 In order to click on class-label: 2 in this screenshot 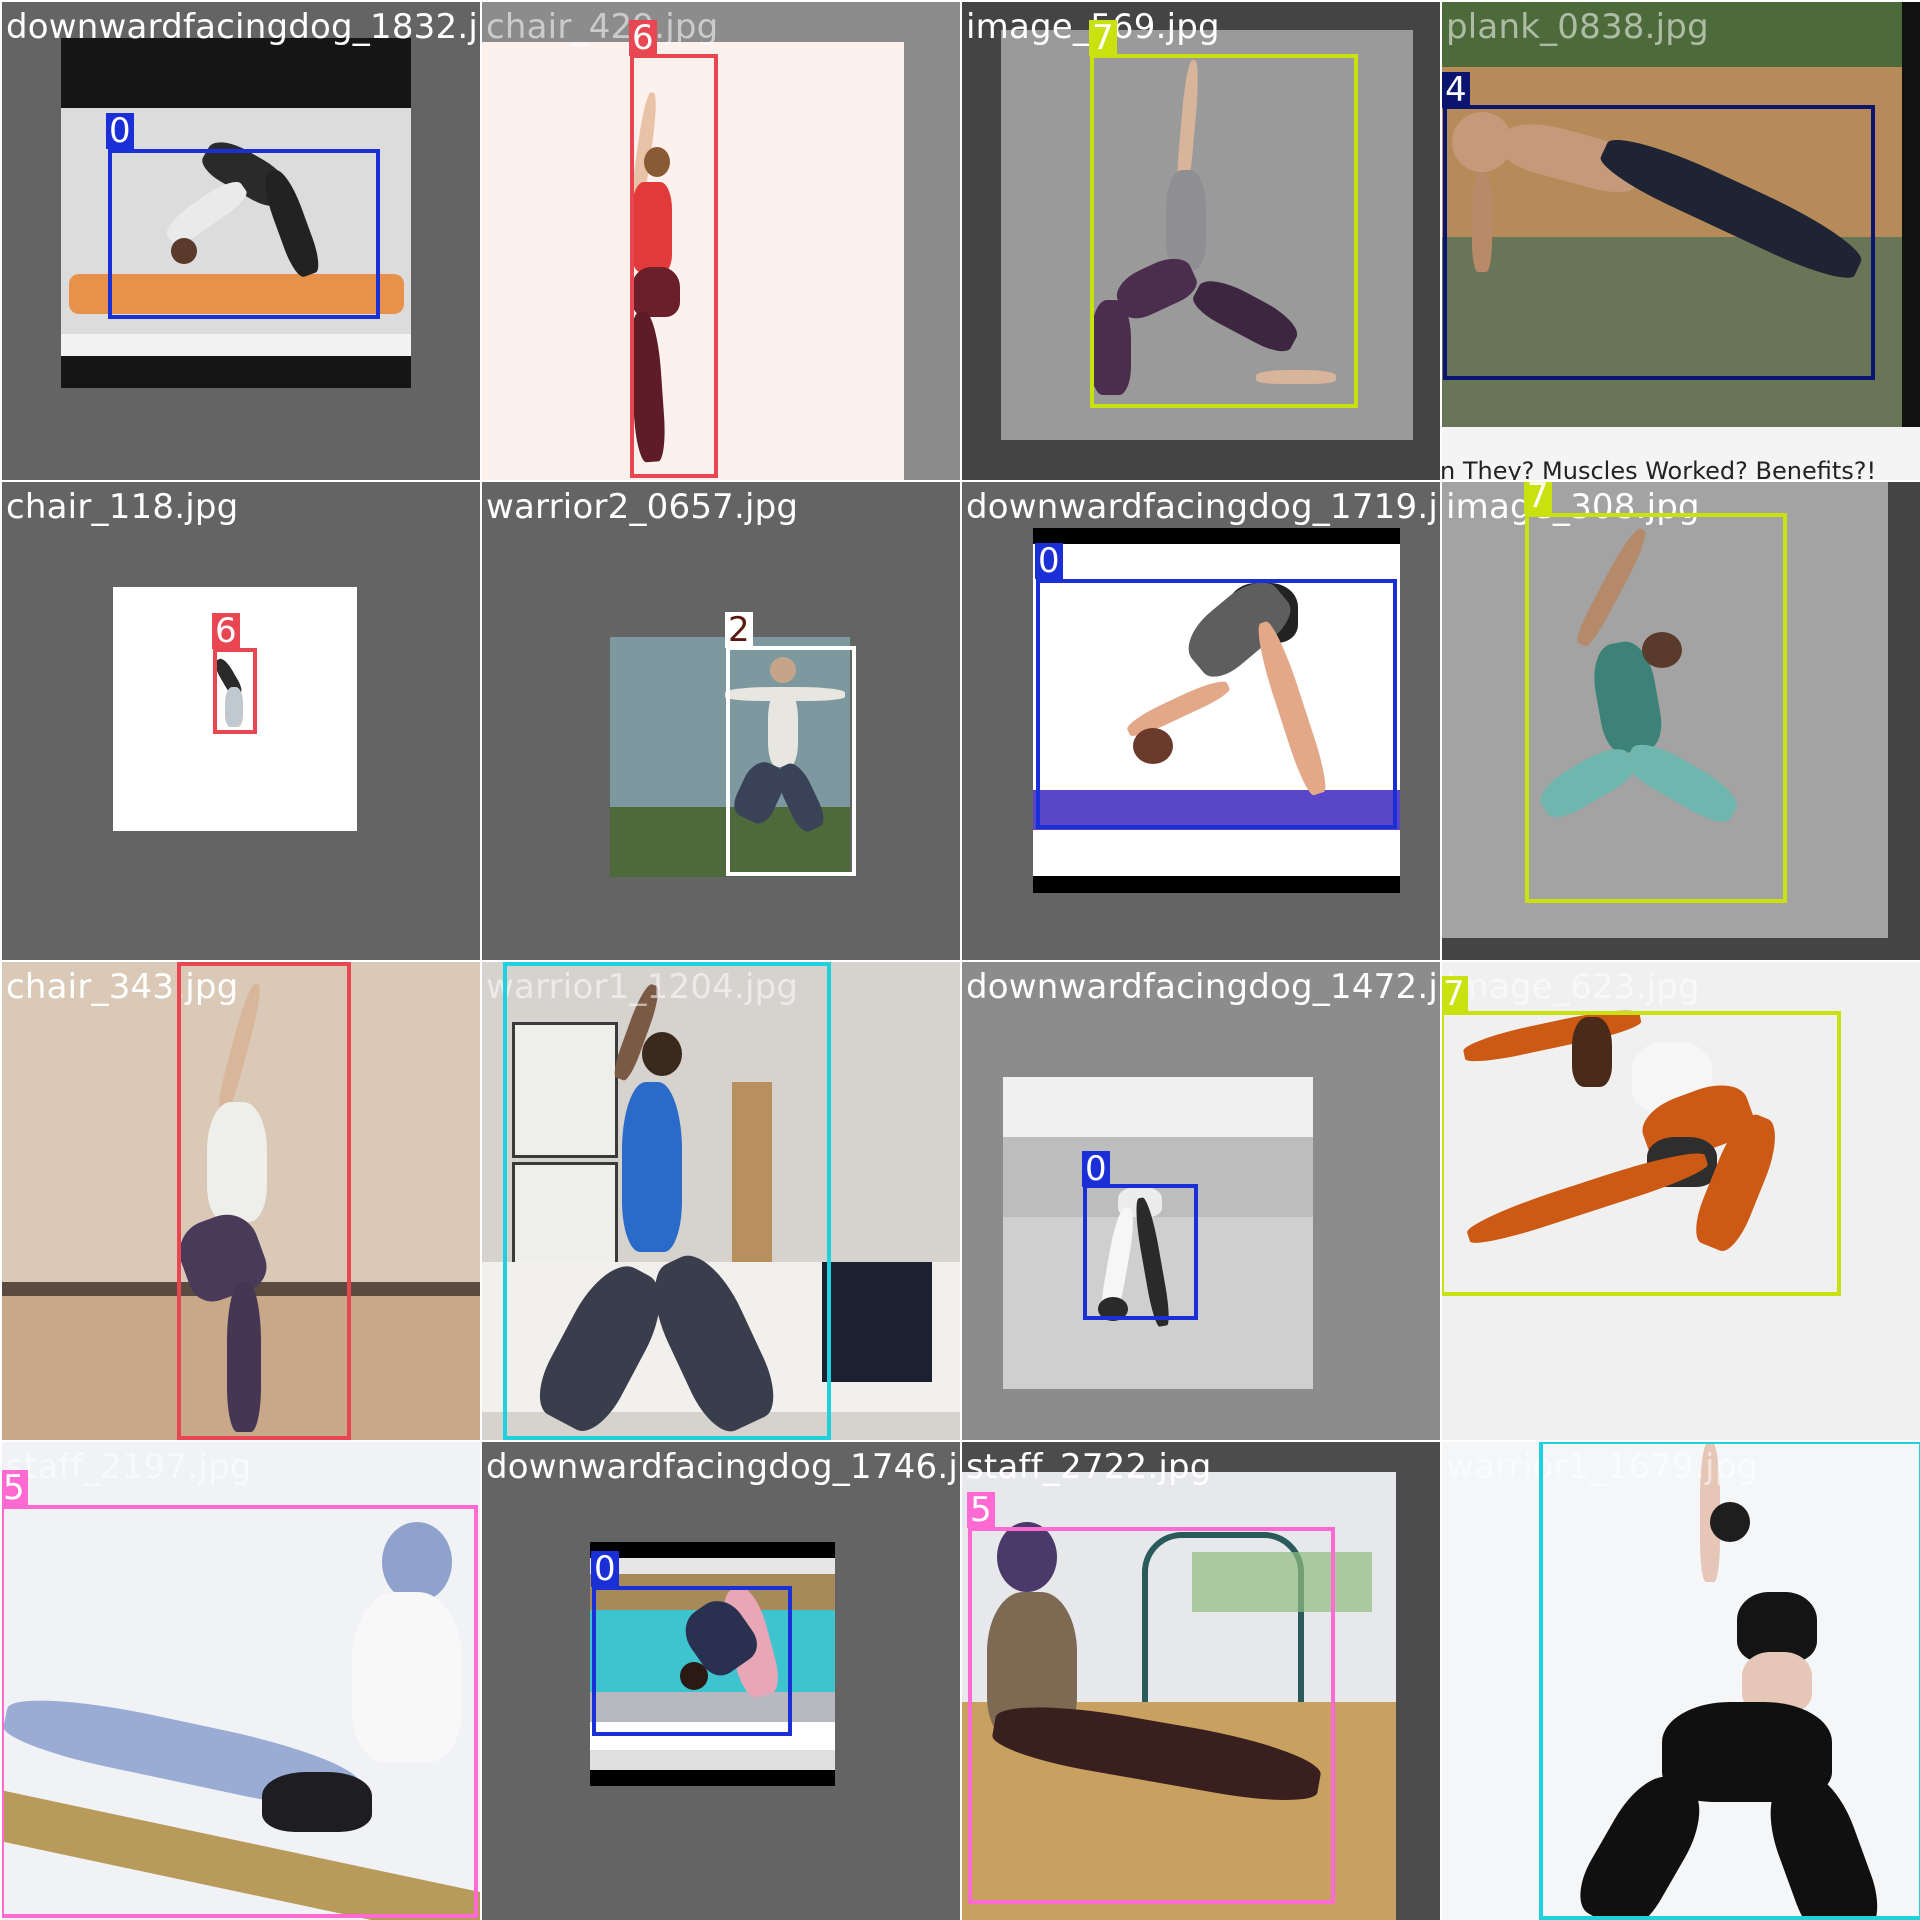, I will do `click(739, 630)`.